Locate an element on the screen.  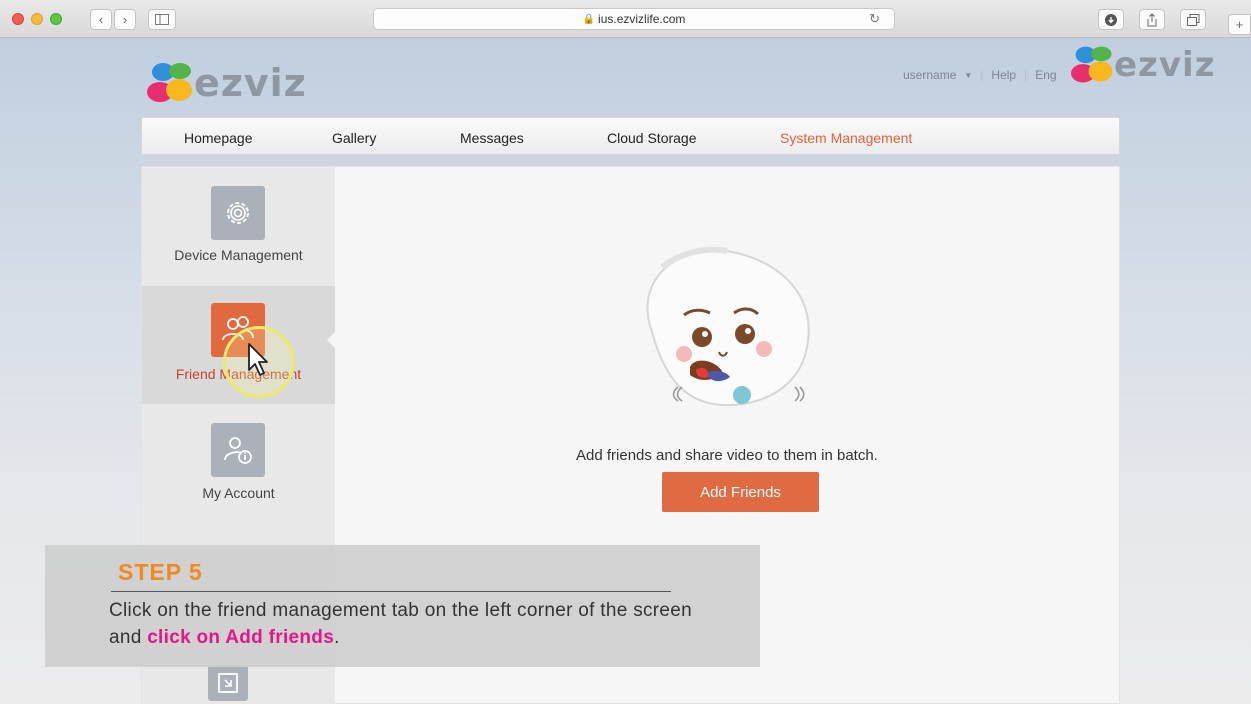
chevron-left-icon: ‹ is located at coordinates (101, 19).